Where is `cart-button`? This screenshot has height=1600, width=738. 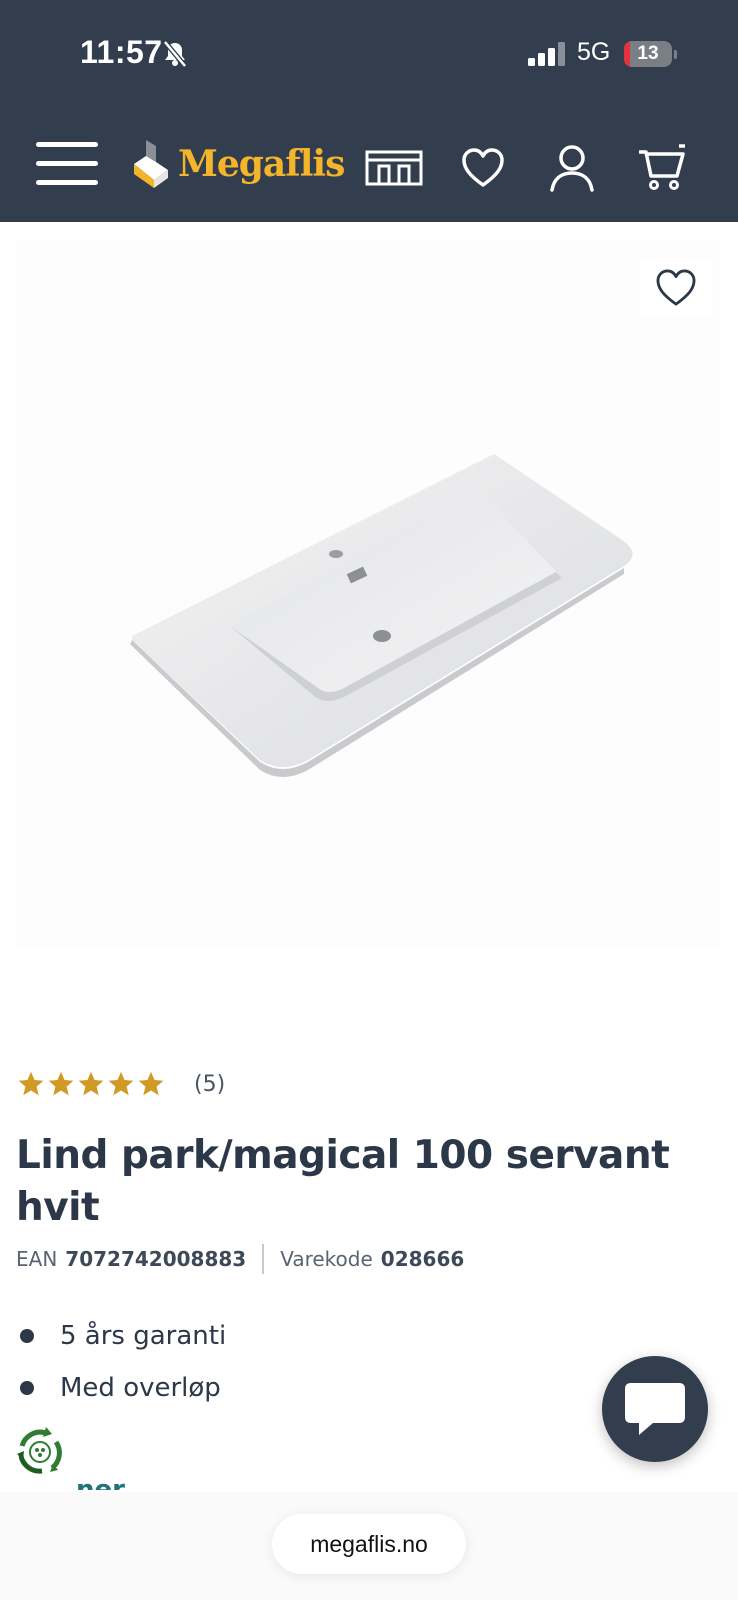
cart-button is located at coordinates (662, 168).